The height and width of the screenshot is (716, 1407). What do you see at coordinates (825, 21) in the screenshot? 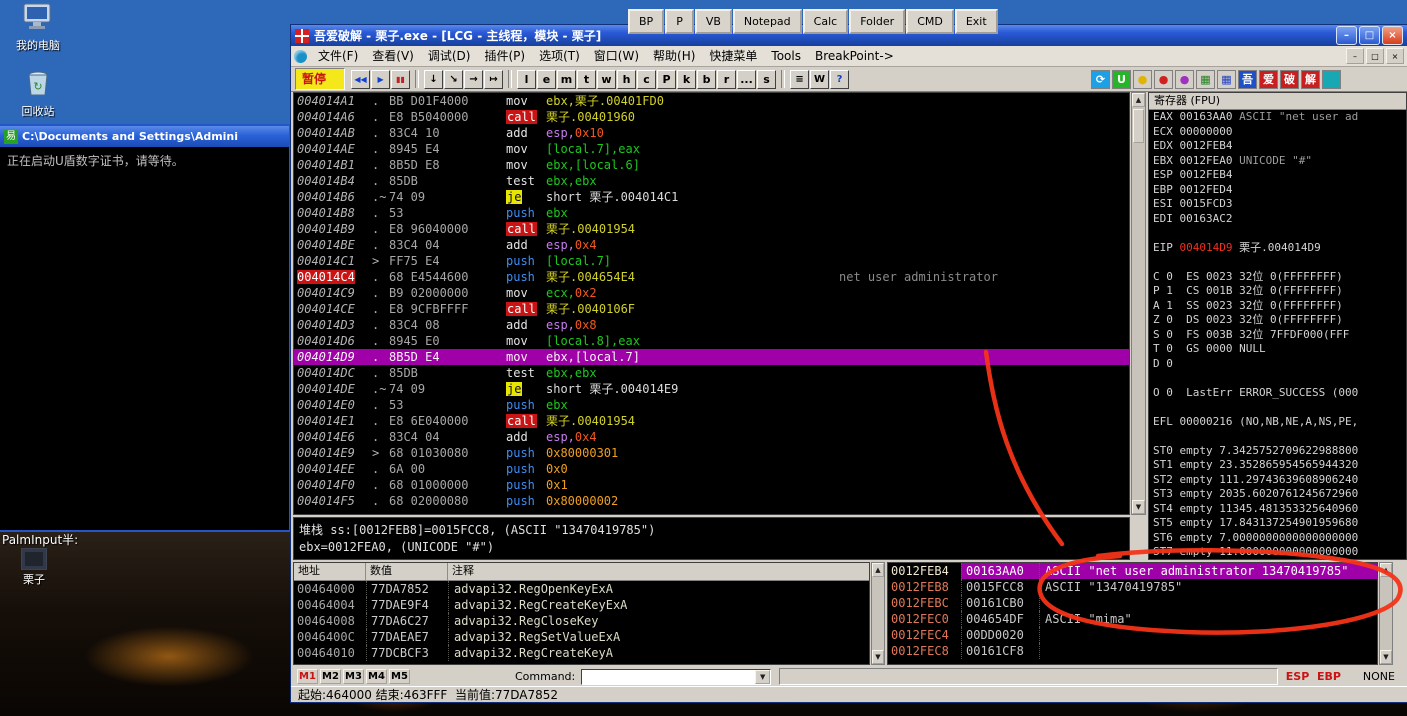
I see `launcher-button-calc: Calc` at bounding box center [825, 21].